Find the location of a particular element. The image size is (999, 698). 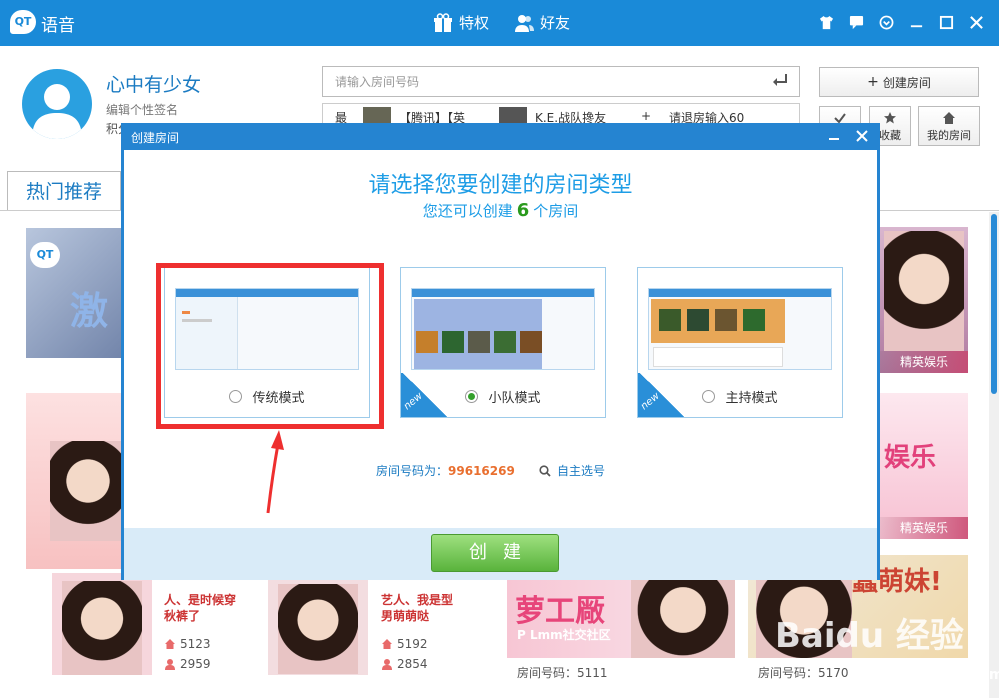

friends-label: 好友 is located at coordinates (555, 23).